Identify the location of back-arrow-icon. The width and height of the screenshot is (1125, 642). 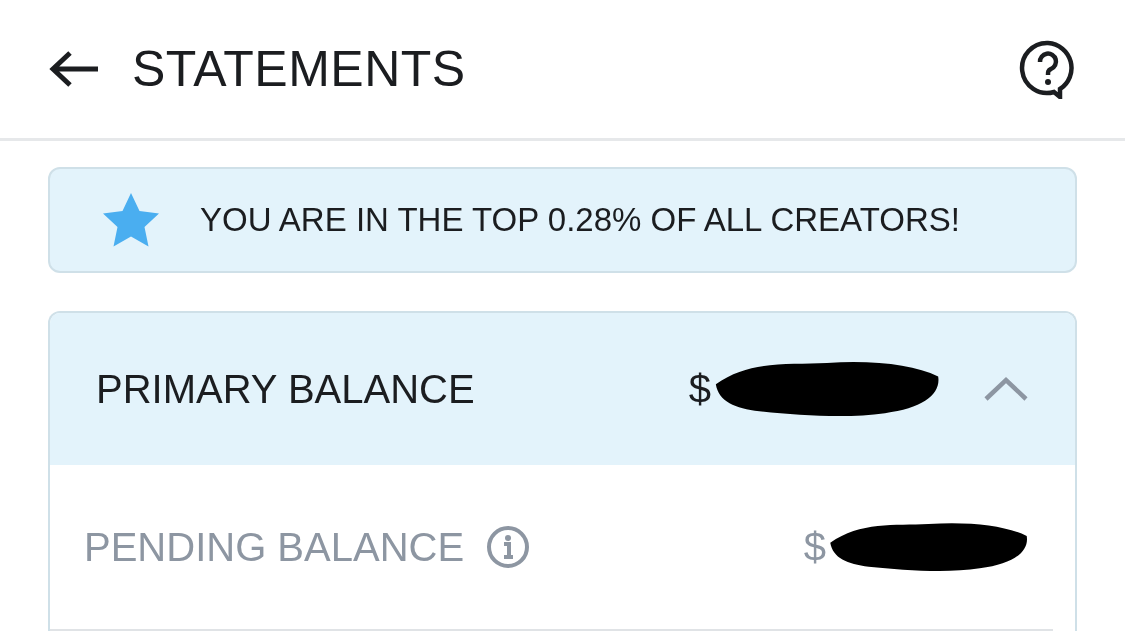
(74, 69).